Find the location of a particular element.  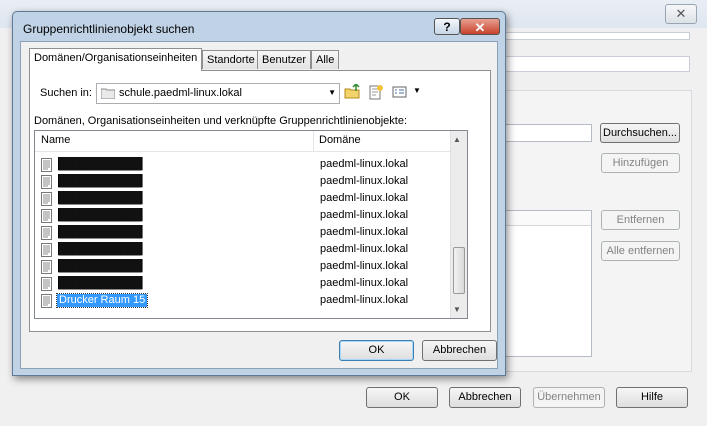

column-domain: Domäne is located at coordinates (340, 140).